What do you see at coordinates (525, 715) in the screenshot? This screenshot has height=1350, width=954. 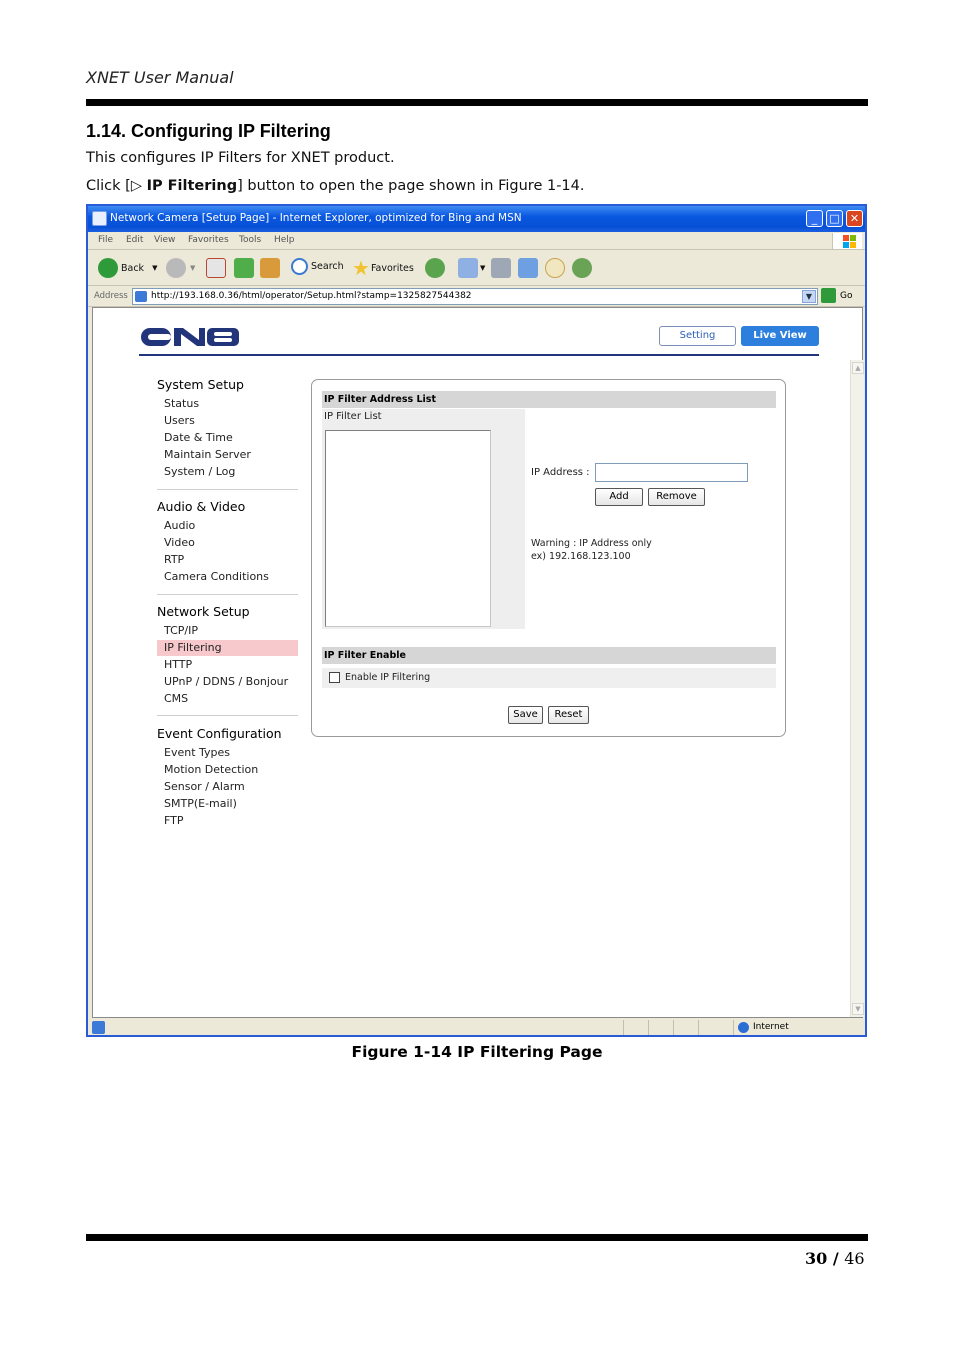 I see `save-button: Save` at bounding box center [525, 715].